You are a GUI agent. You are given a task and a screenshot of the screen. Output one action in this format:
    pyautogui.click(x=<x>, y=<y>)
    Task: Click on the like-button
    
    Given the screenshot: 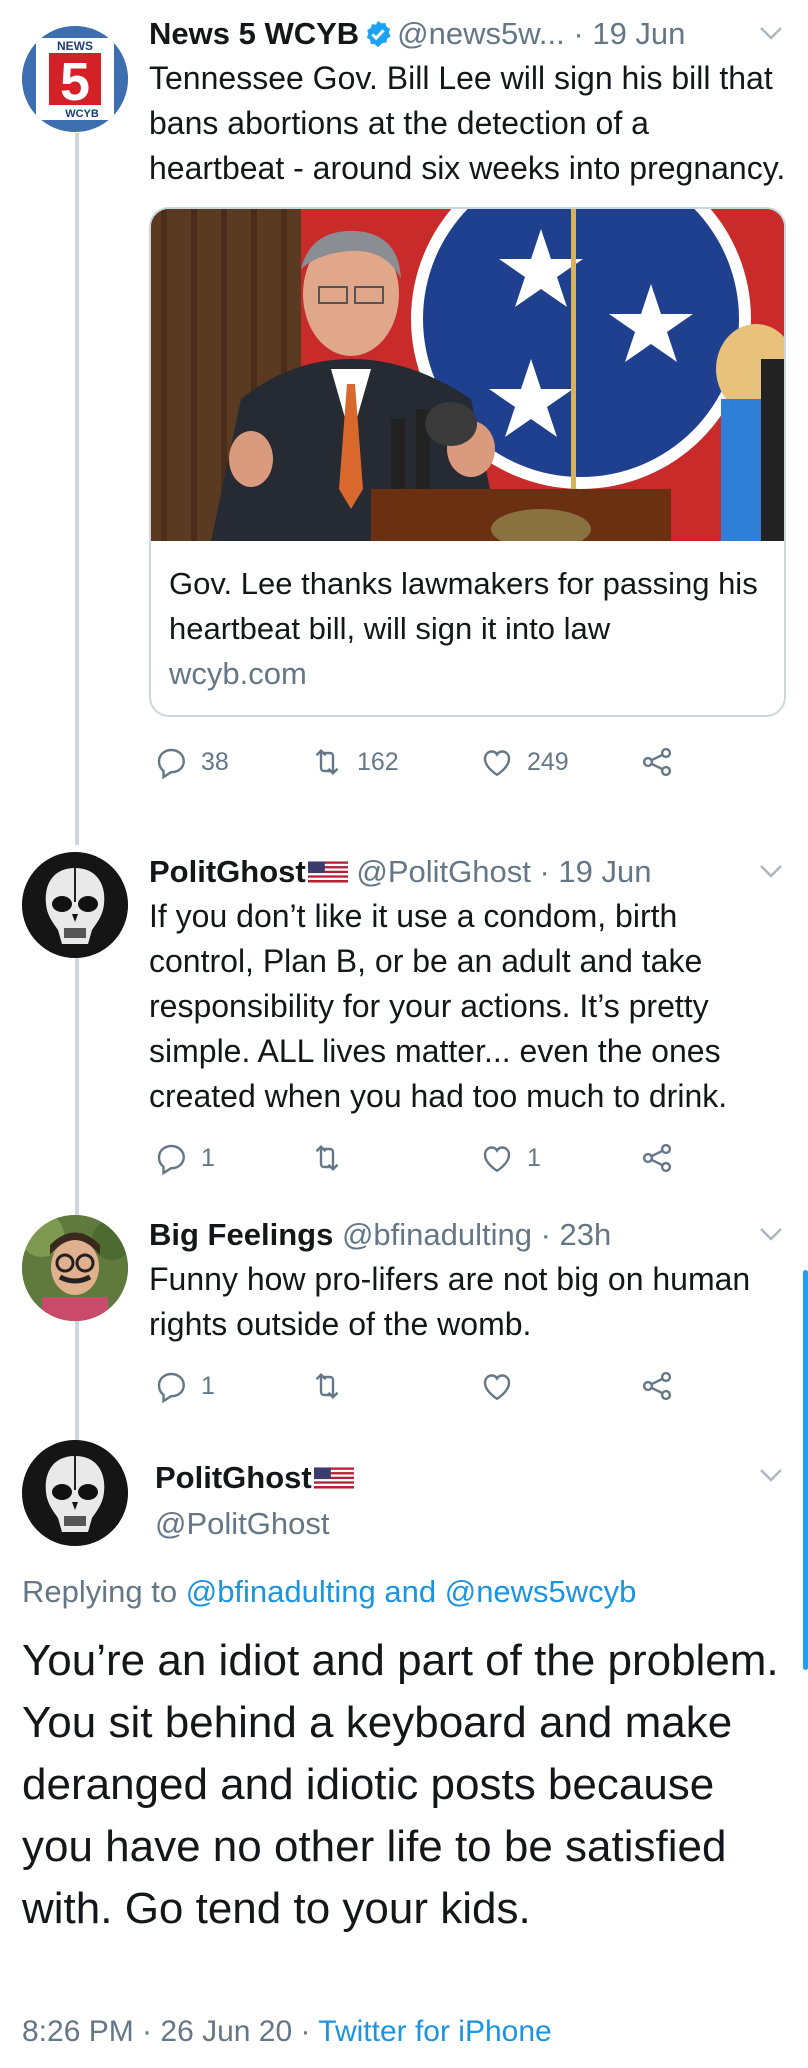 What is the action you would take?
    pyautogui.click(x=503, y=1386)
    